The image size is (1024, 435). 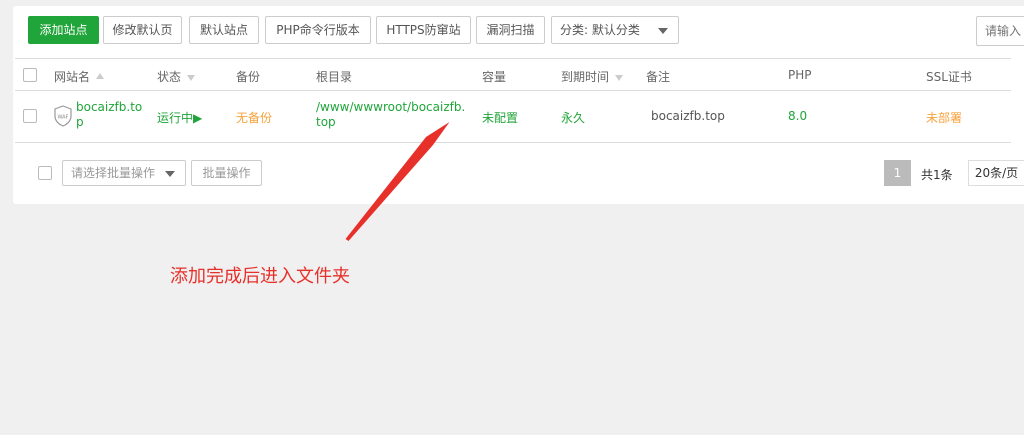 I want to click on annotation-arrow, so click(x=397, y=181).